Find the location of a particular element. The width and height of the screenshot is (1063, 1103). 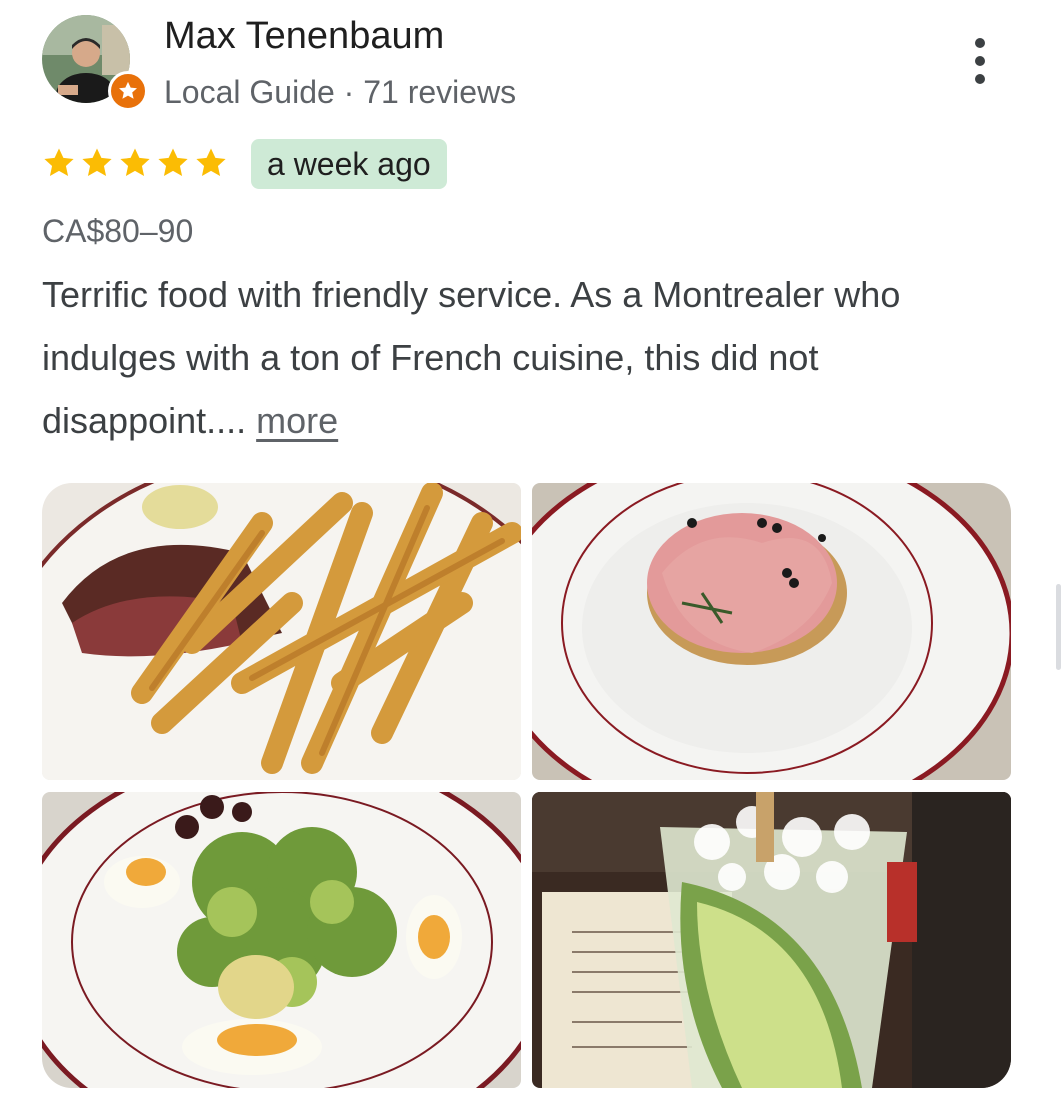

star-rating is located at coordinates (135, 163).